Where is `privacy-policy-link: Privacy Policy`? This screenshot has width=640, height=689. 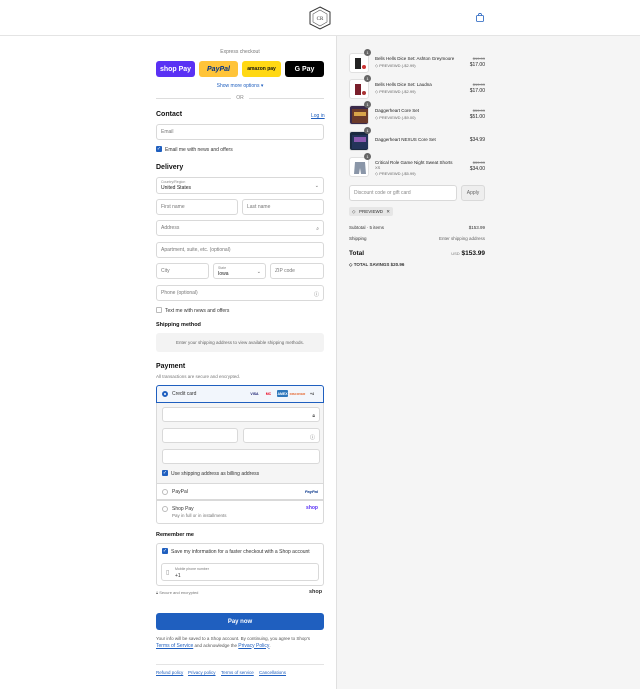
privacy-policy-link: Privacy Policy is located at coordinates (253, 646).